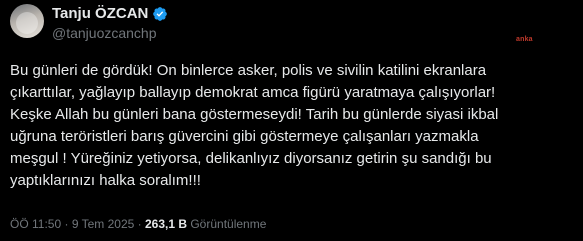 This screenshot has height=241, width=583. Describe the element at coordinates (35, 224) in the screenshot. I see `tweet-time: ÖÖ 11:50` at that location.